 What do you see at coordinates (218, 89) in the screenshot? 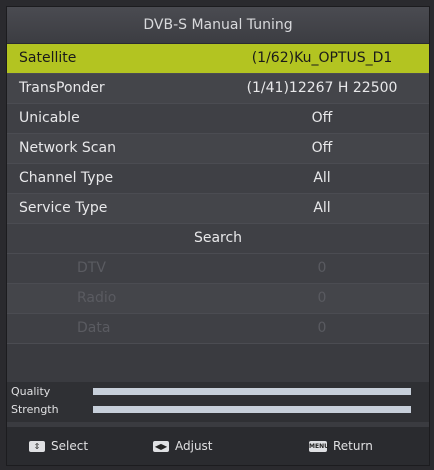
I see `row-transponder: TransPonder (1/41)12267 H 22500` at bounding box center [218, 89].